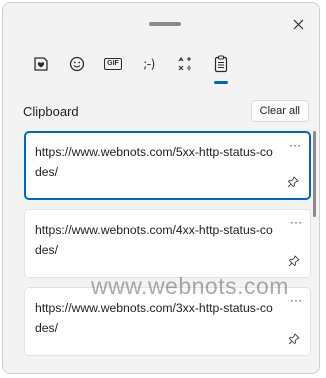 Image resolution: width=326 pixels, height=378 pixels. I want to click on close-button, so click(298, 24).